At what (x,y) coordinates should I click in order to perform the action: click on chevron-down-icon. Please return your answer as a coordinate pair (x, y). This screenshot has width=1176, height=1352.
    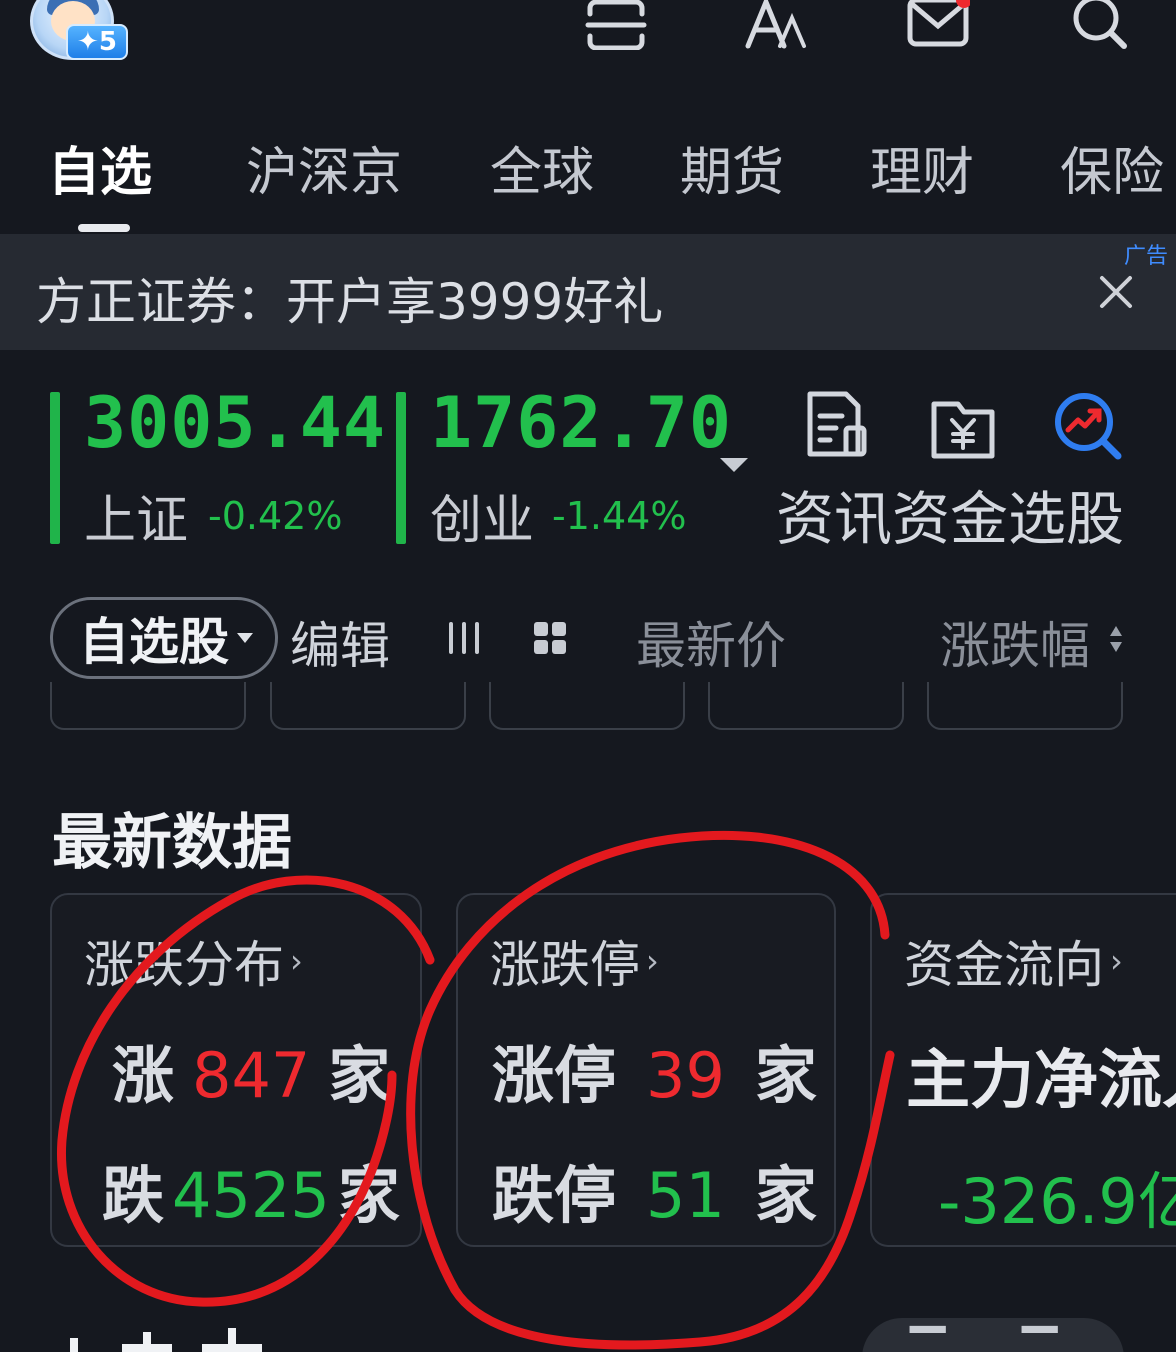
    Looking at the image, I should click on (245, 638).